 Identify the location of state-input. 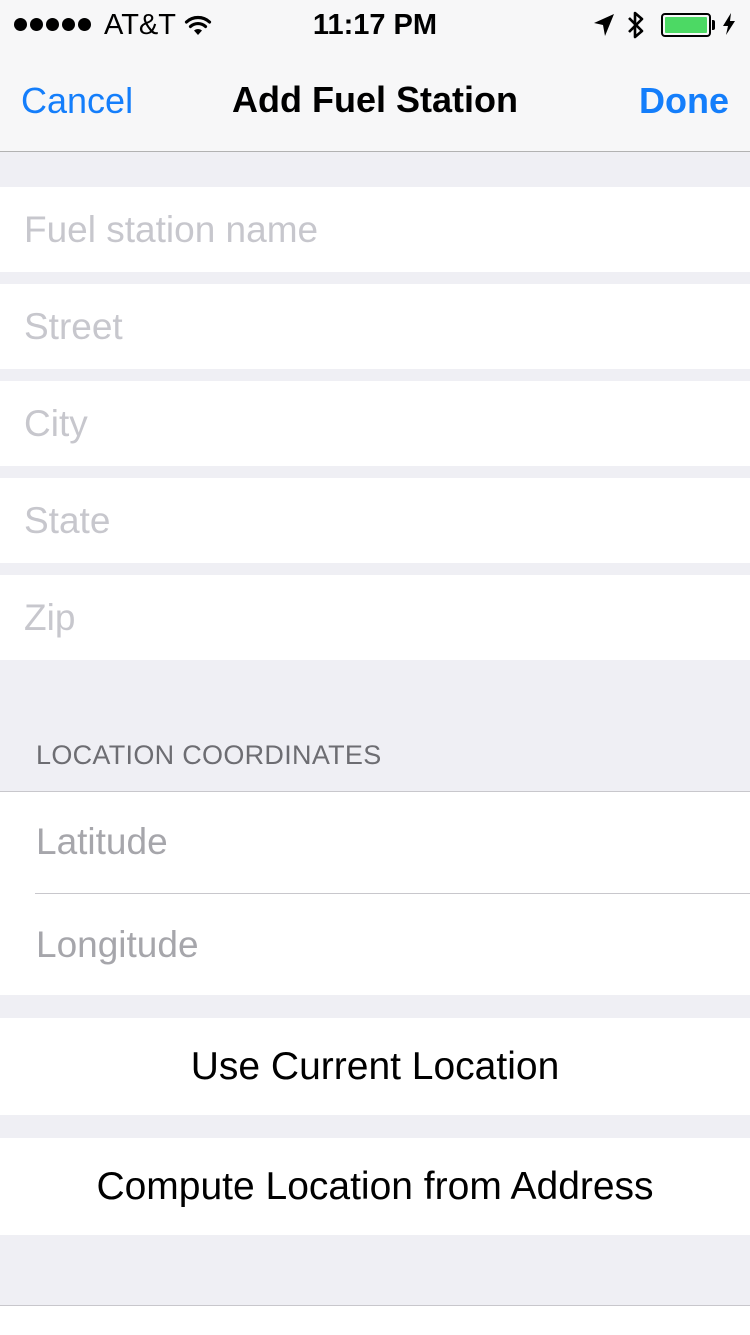
(375, 520).